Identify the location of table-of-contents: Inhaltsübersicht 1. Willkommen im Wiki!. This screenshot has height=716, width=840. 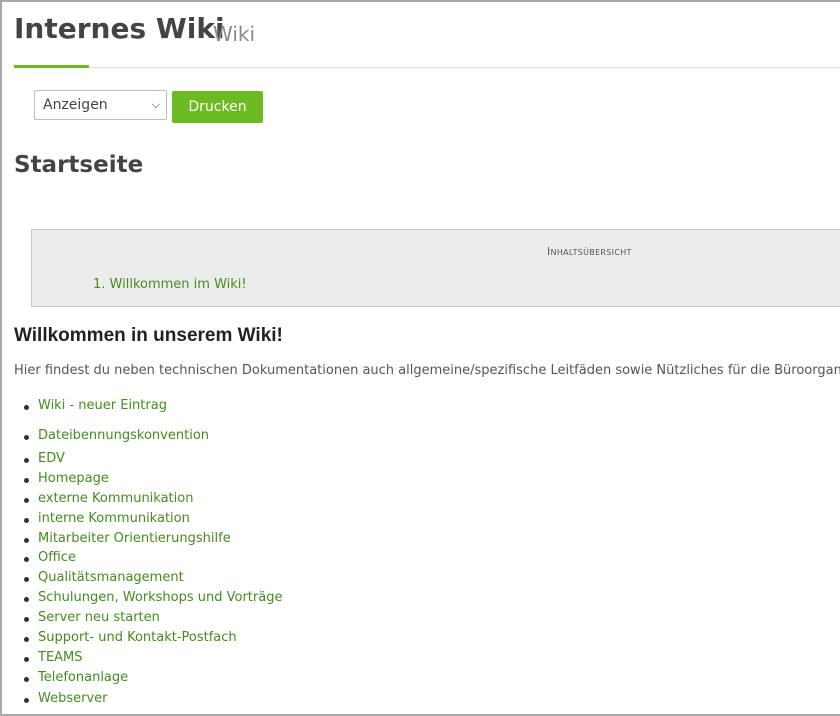
(435, 268).